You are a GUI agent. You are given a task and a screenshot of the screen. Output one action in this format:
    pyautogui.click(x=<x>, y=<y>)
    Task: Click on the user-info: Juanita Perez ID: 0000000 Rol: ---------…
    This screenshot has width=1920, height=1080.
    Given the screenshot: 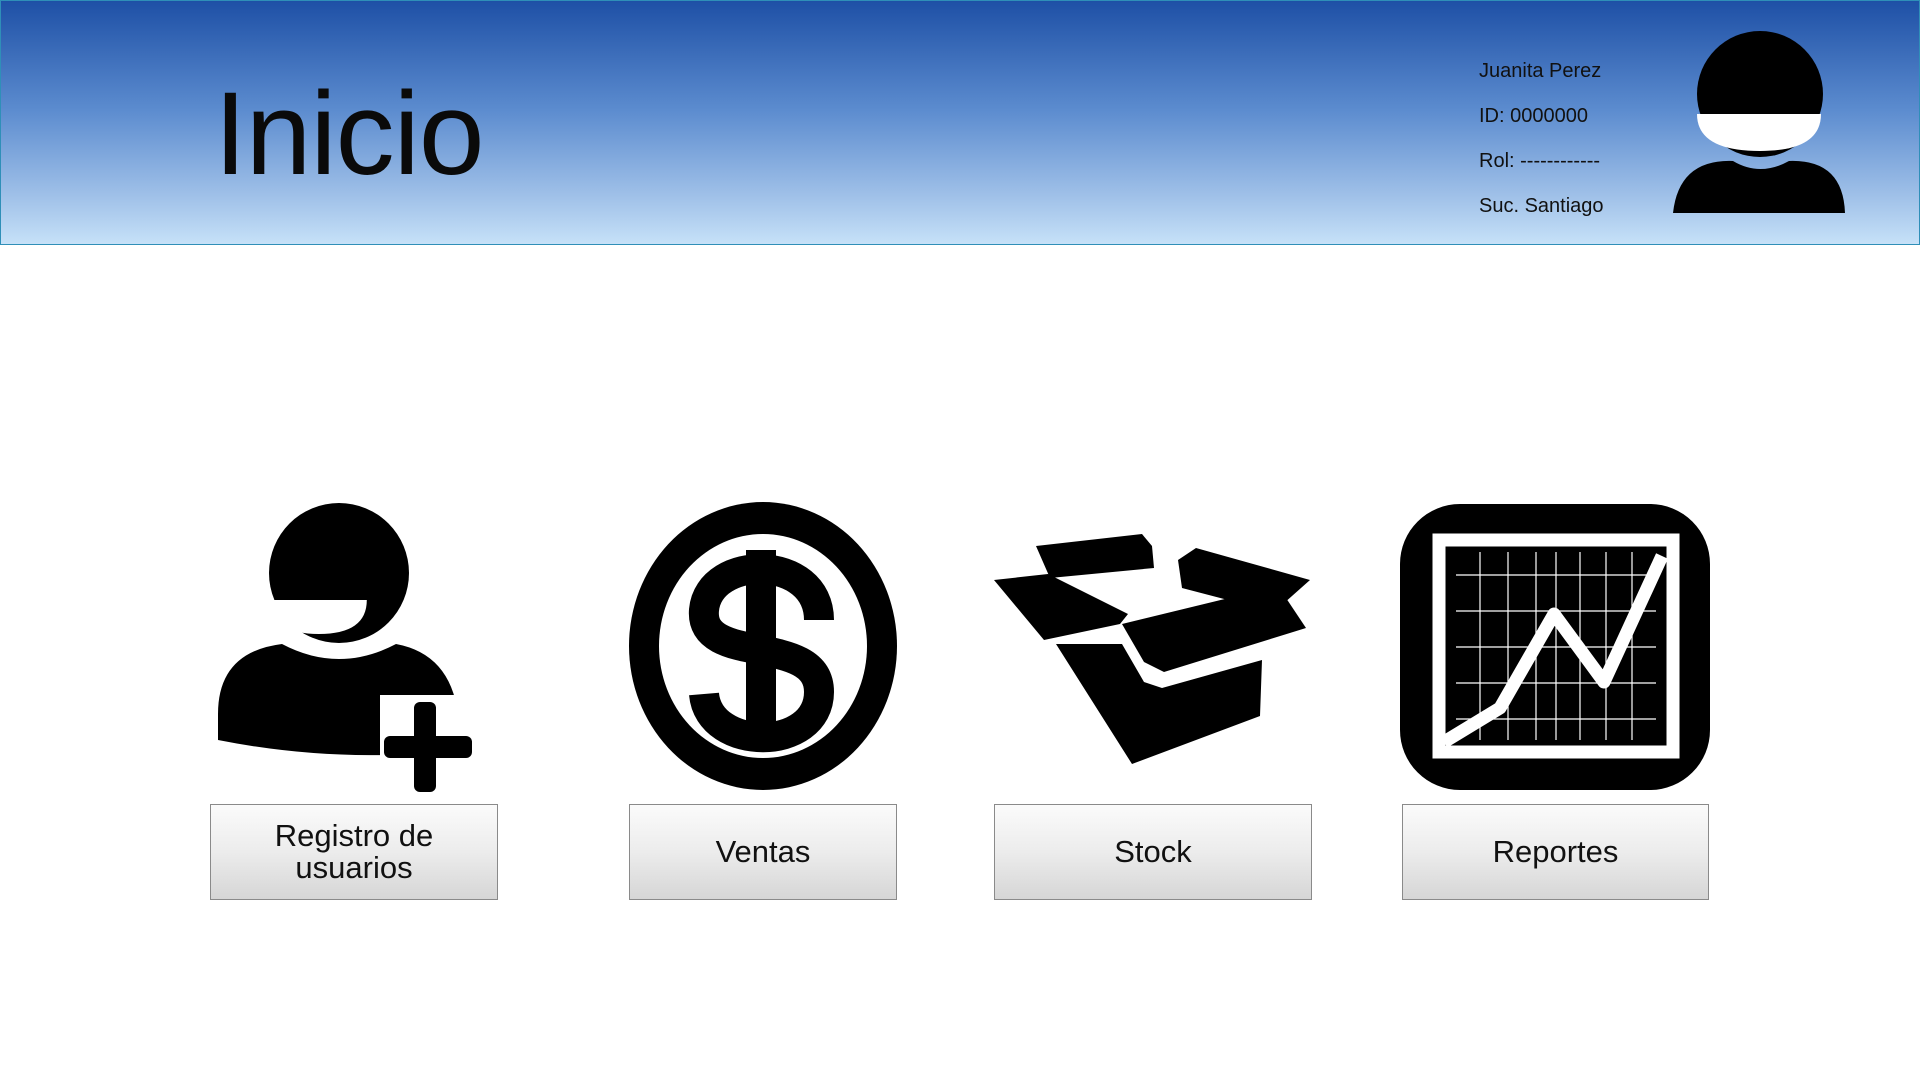 What is the action you would take?
    pyautogui.click(x=1579, y=139)
    